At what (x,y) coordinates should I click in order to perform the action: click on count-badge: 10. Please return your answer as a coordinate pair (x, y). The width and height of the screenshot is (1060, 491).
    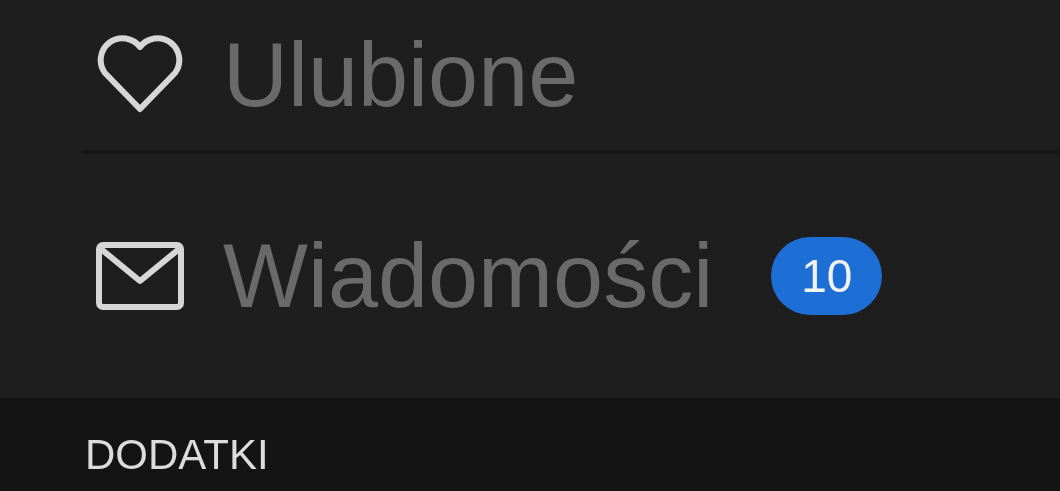
    Looking at the image, I should click on (827, 276).